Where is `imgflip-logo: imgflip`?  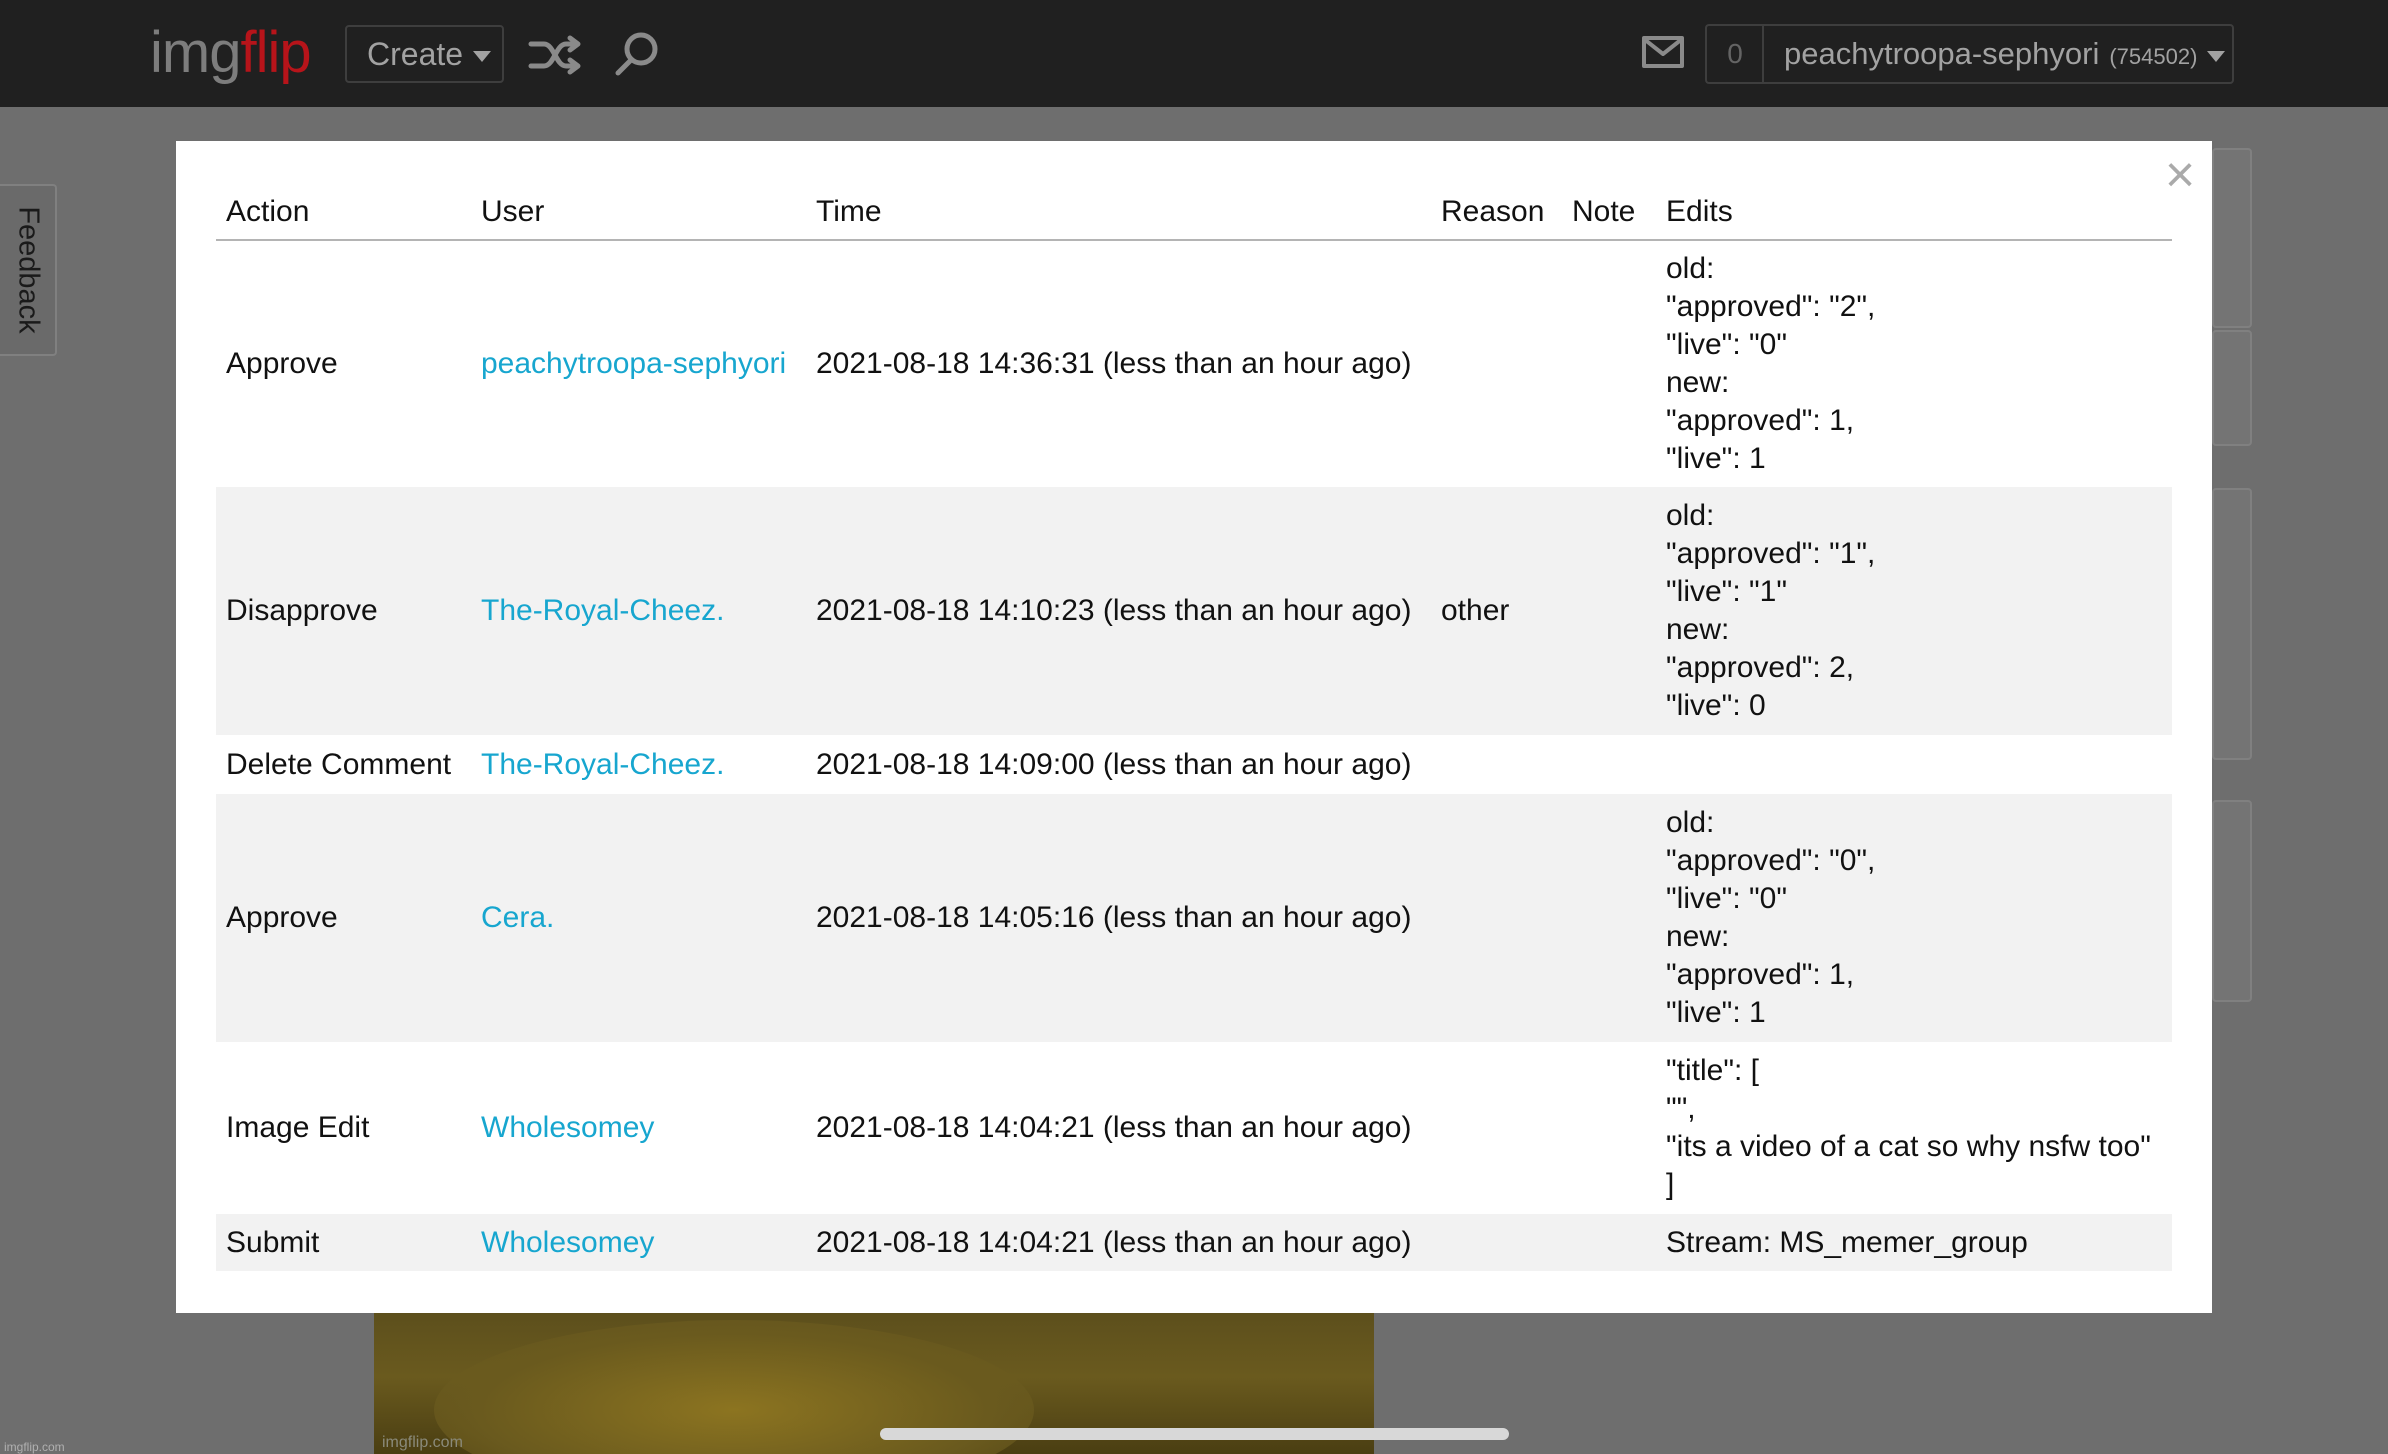
imgflip-logo: imgflip is located at coordinates (231, 53).